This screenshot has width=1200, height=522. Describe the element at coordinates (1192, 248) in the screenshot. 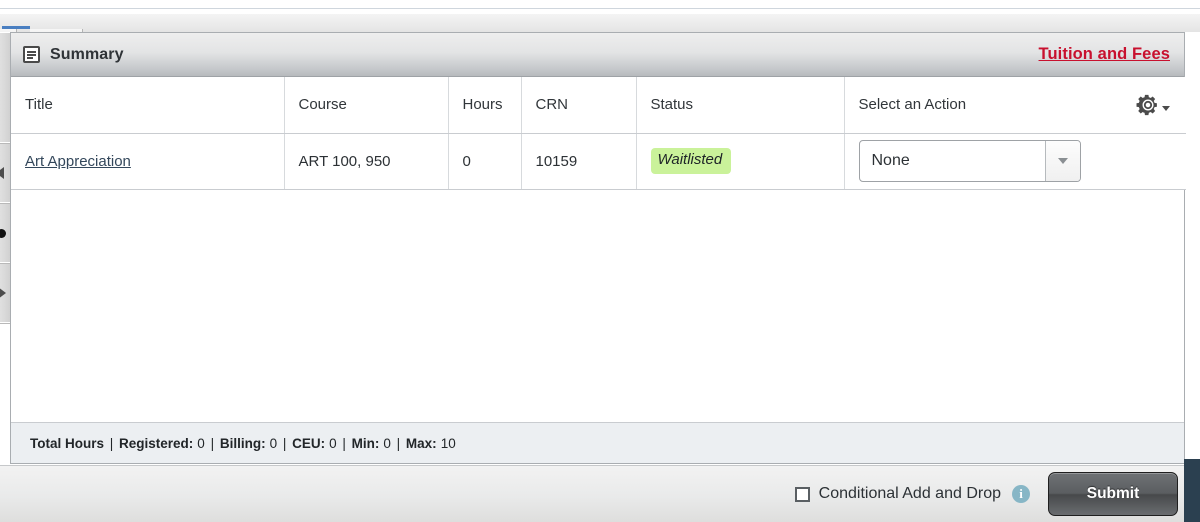

I see `right-page-edge` at that location.